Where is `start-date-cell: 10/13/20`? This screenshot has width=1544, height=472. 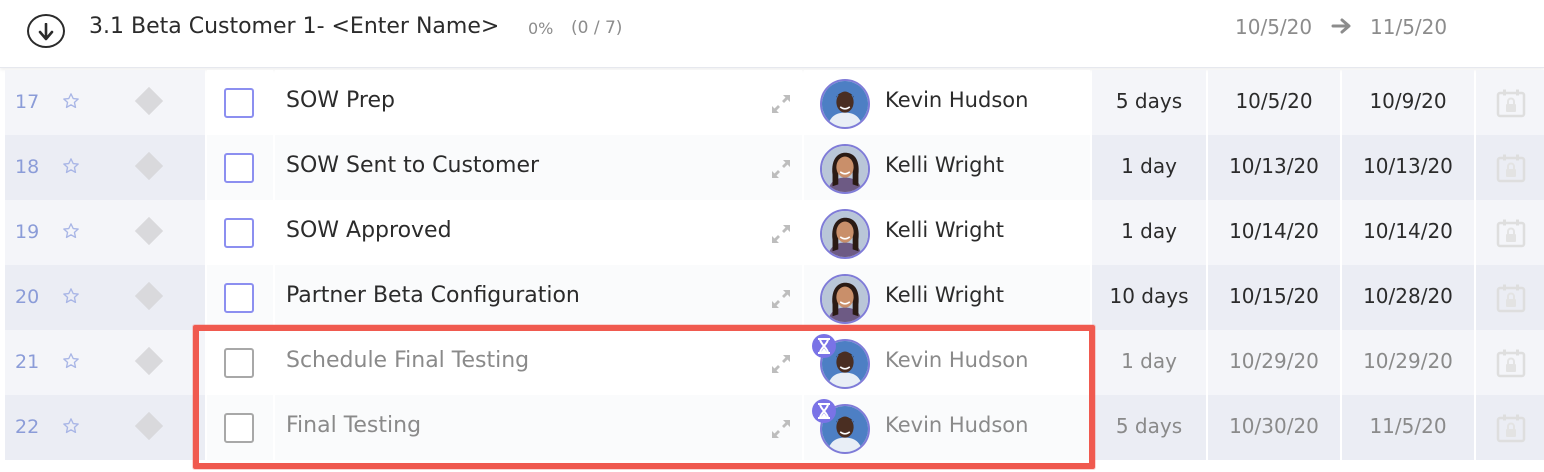 start-date-cell: 10/13/20 is located at coordinates (1274, 167).